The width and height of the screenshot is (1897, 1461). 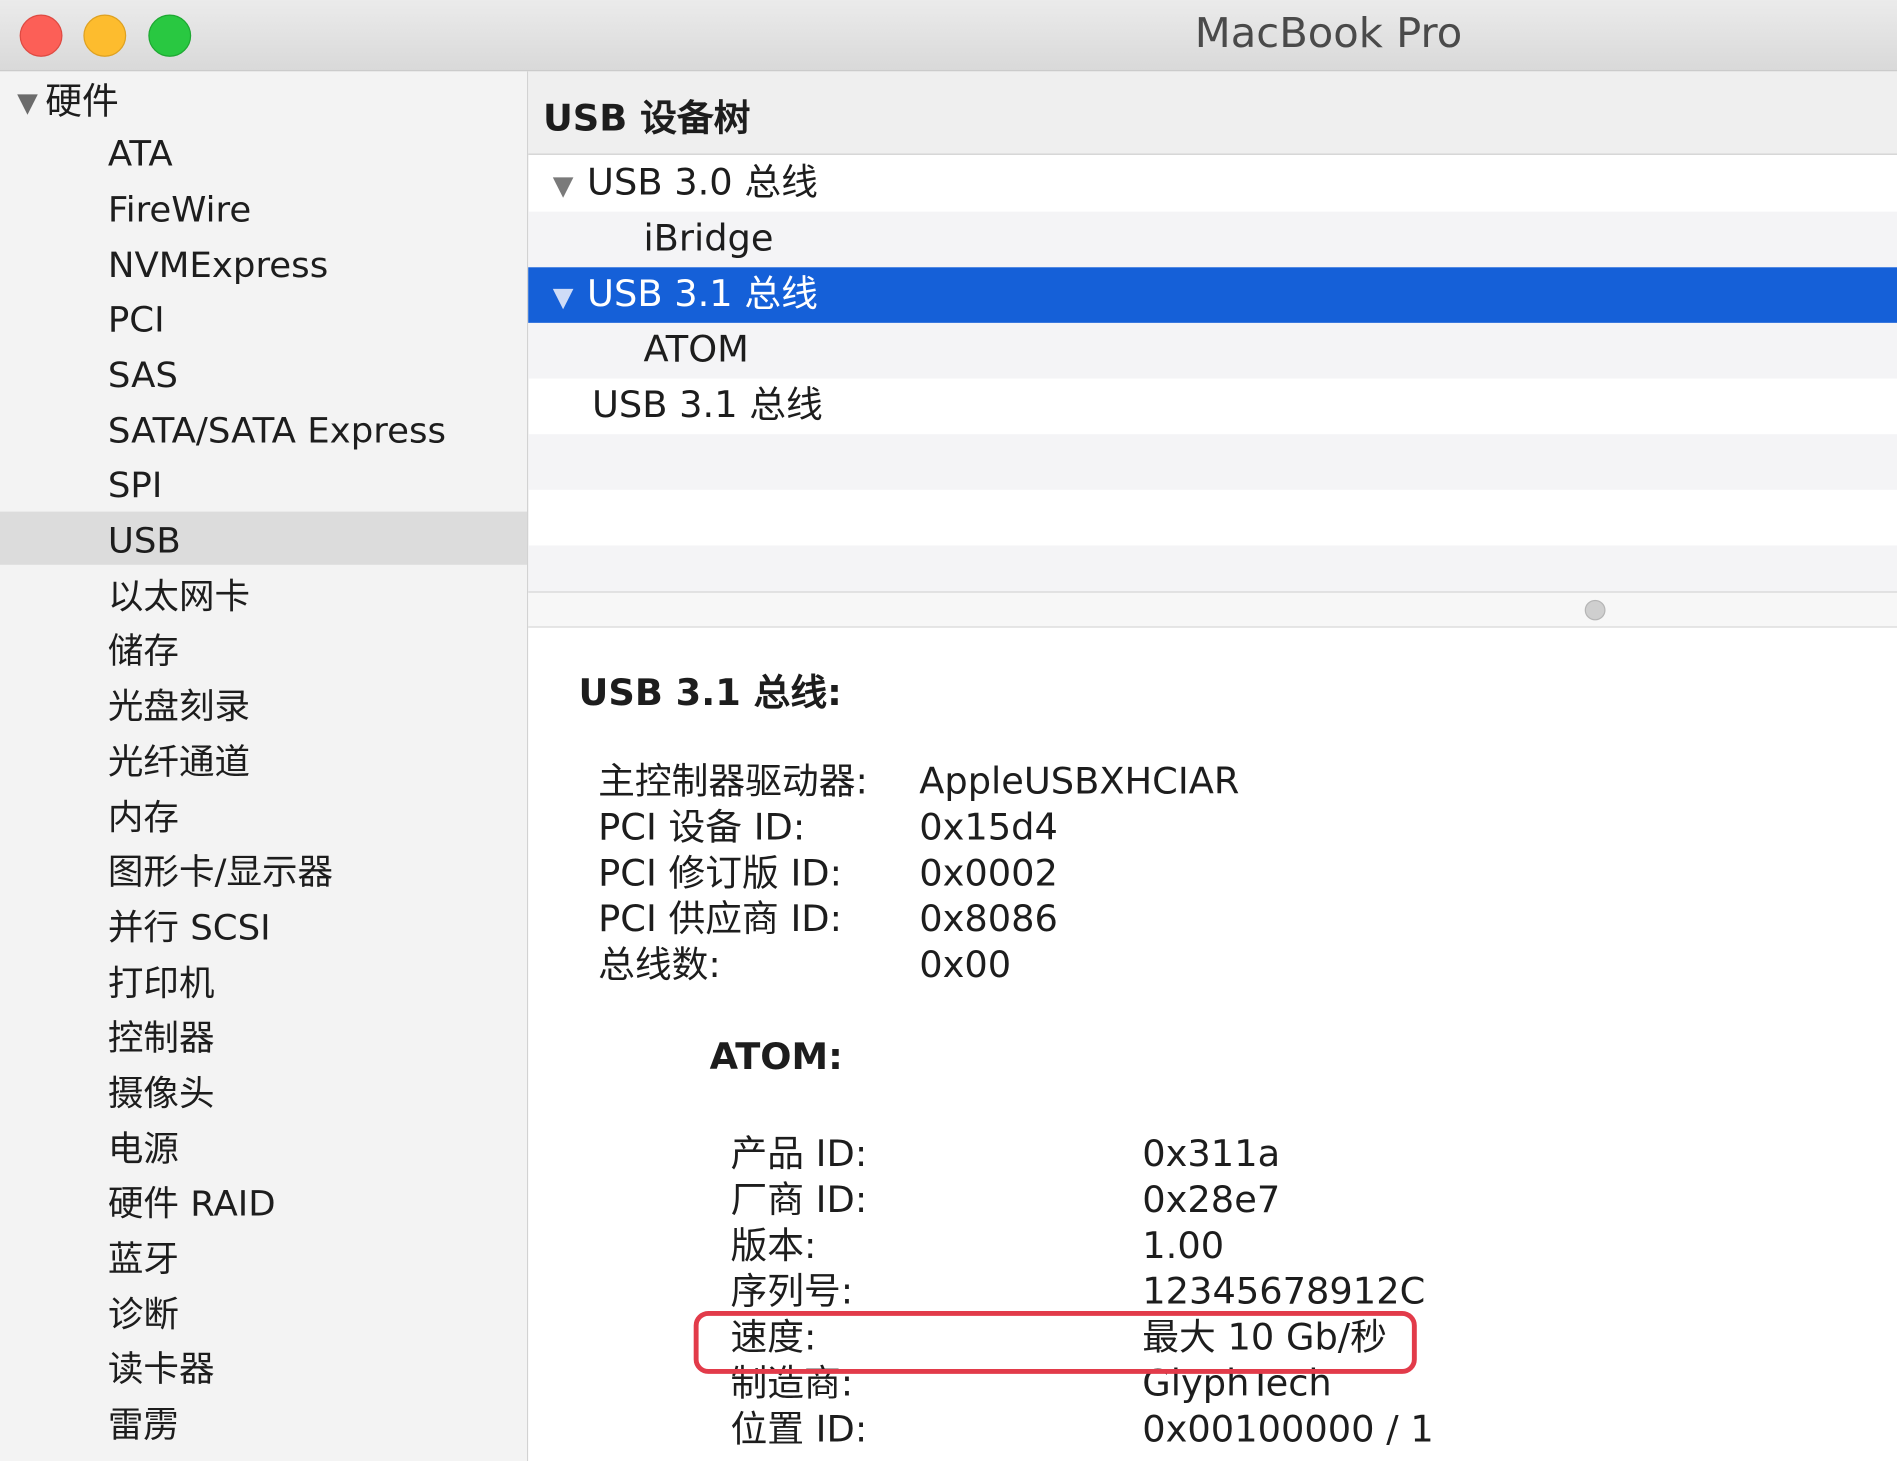 I want to click on prop-key: PCI 设备 ID:, so click(x=702, y=827).